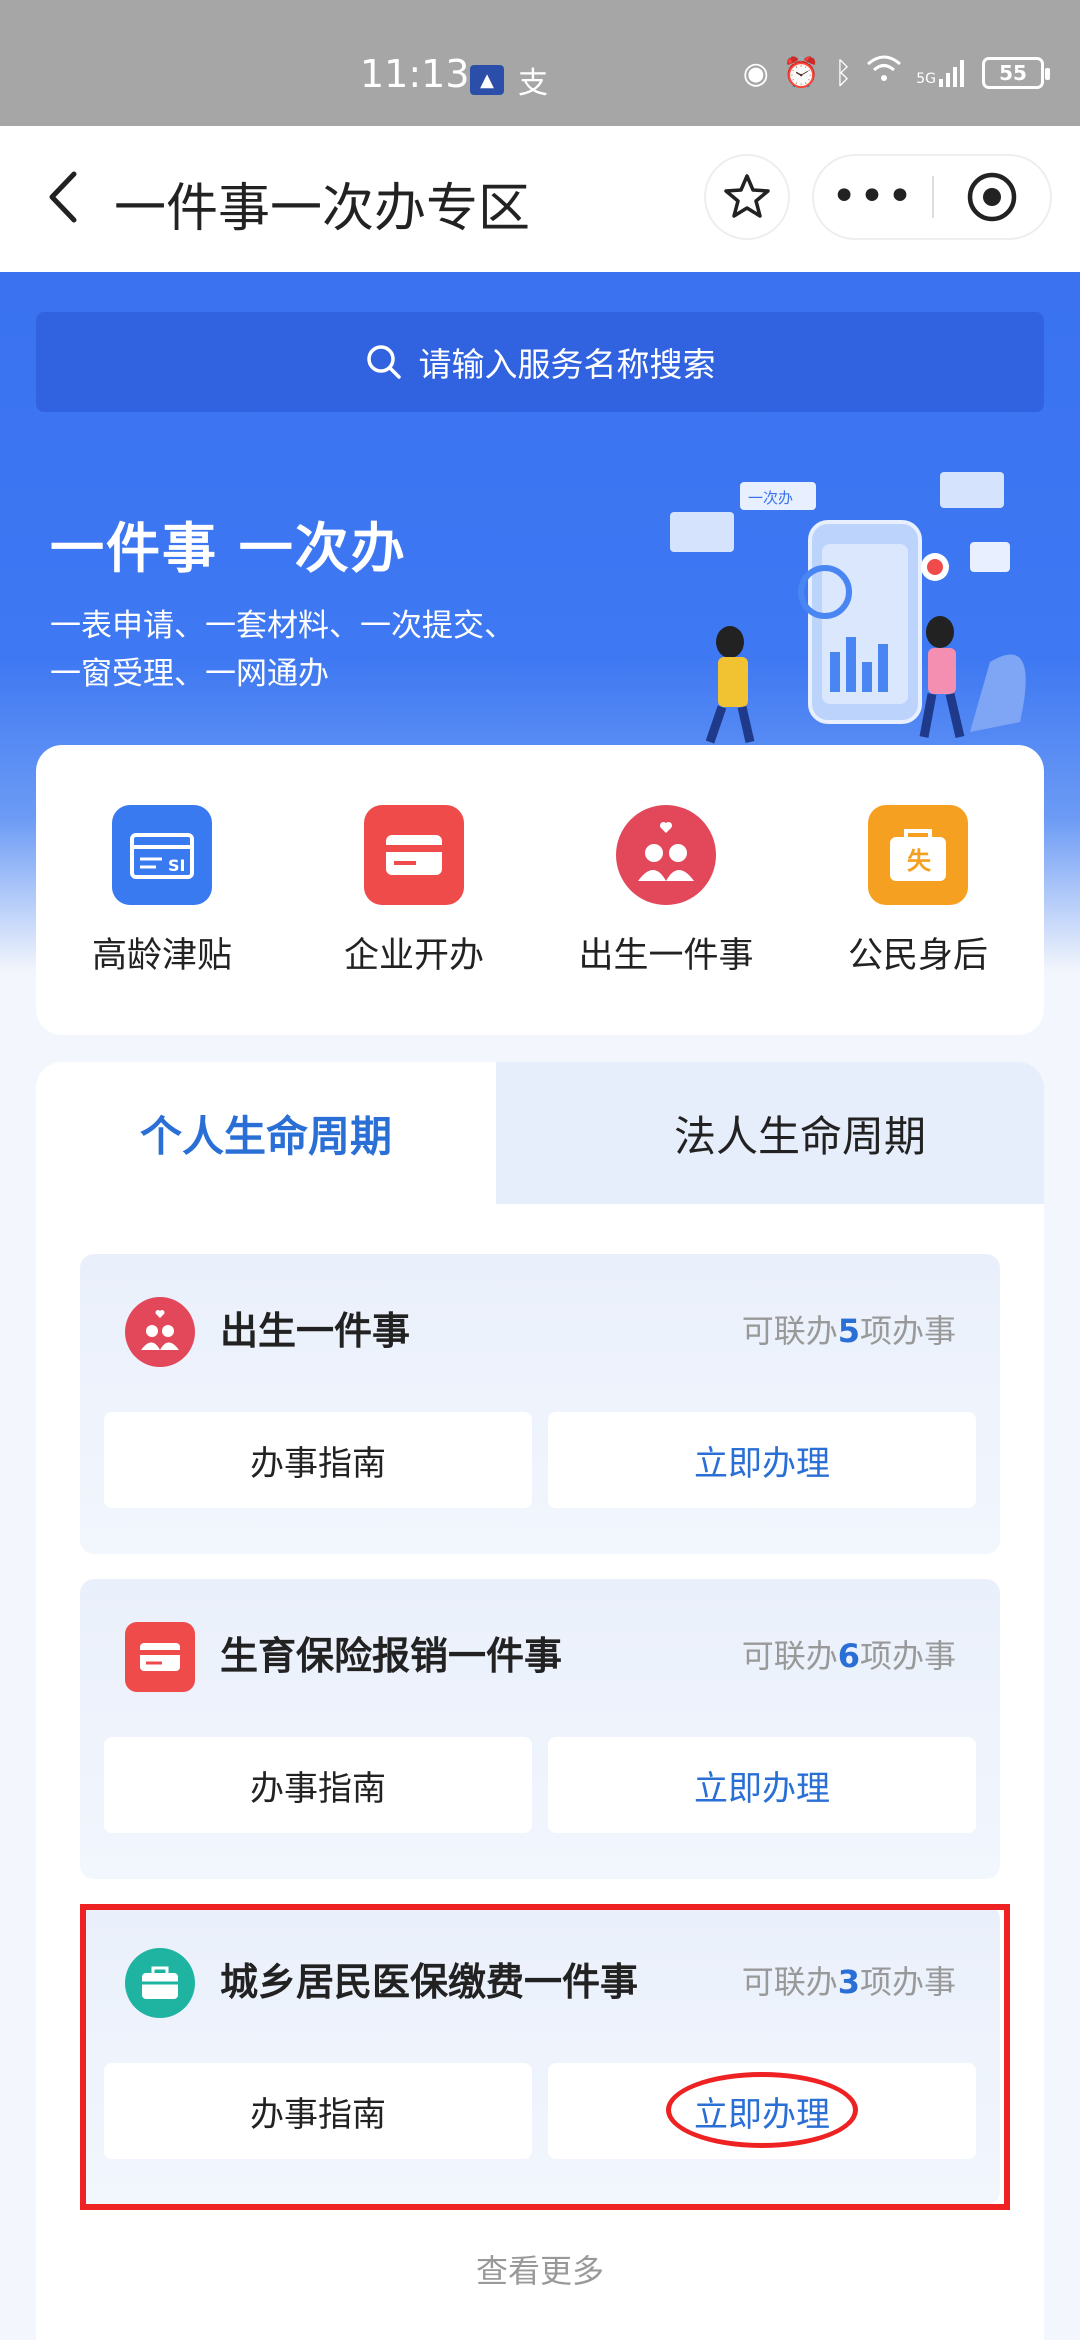 Image resolution: width=1080 pixels, height=2340 pixels. What do you see at coordinates (942, 73) in the screenshot?
I see `signal-icon: 5G` at bounding box center [942, 73].